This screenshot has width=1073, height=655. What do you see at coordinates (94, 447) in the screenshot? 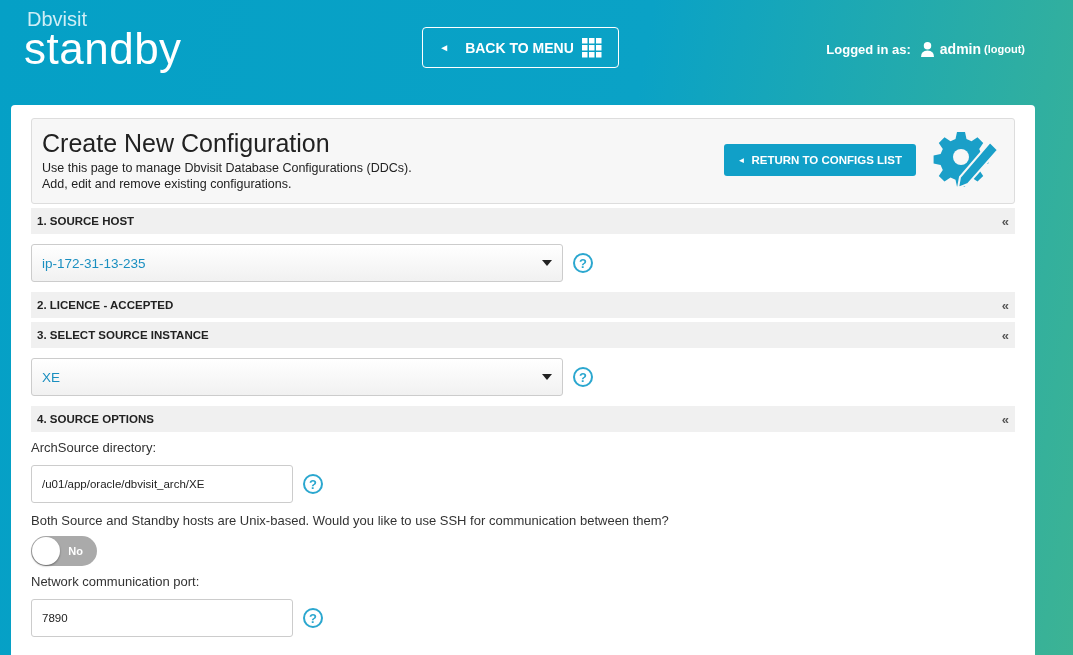
I see `field-label: ArchSource directory:` at bounding box center [94, 447].